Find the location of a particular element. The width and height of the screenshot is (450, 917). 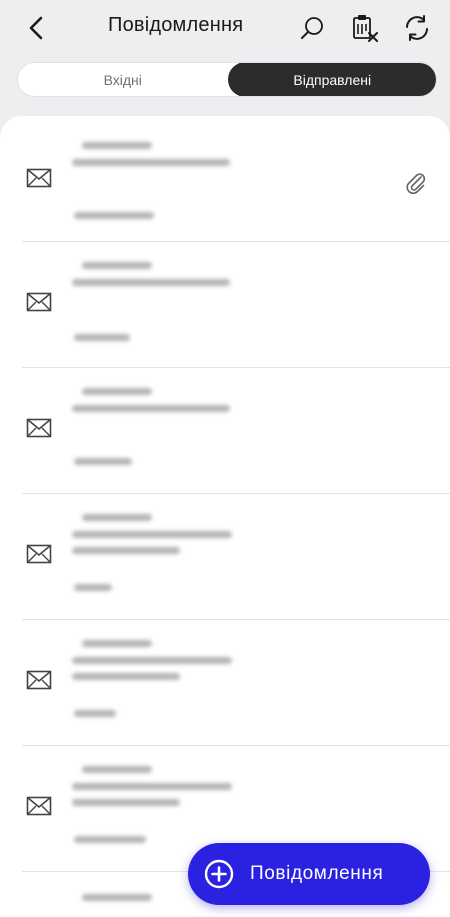

delete-button is located at coordinates (365, 28).